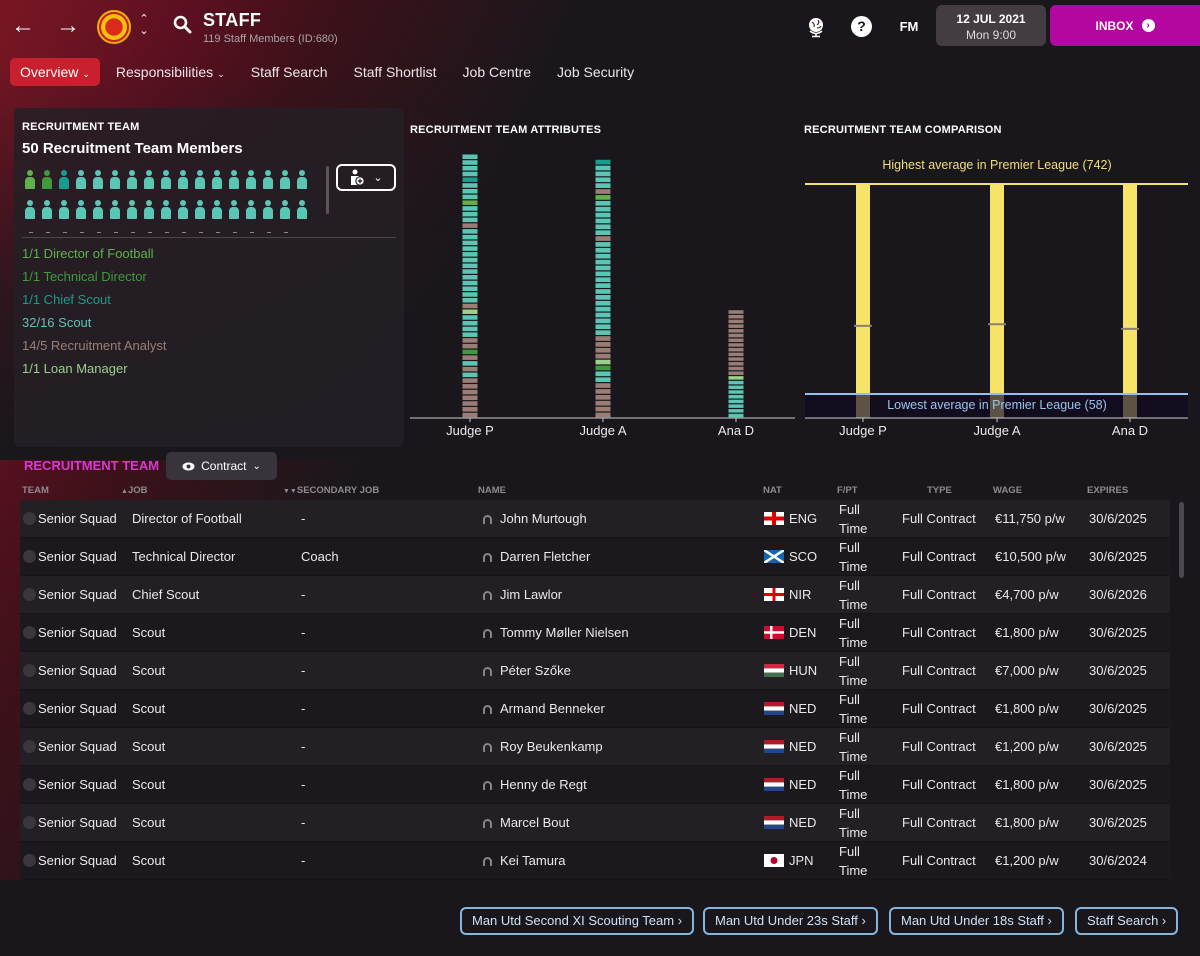 The height and width of the screenshot is (956, 1200). I want to click on club-switch-chevrons-icon: ⌃ ⌄, so click(144, 25).